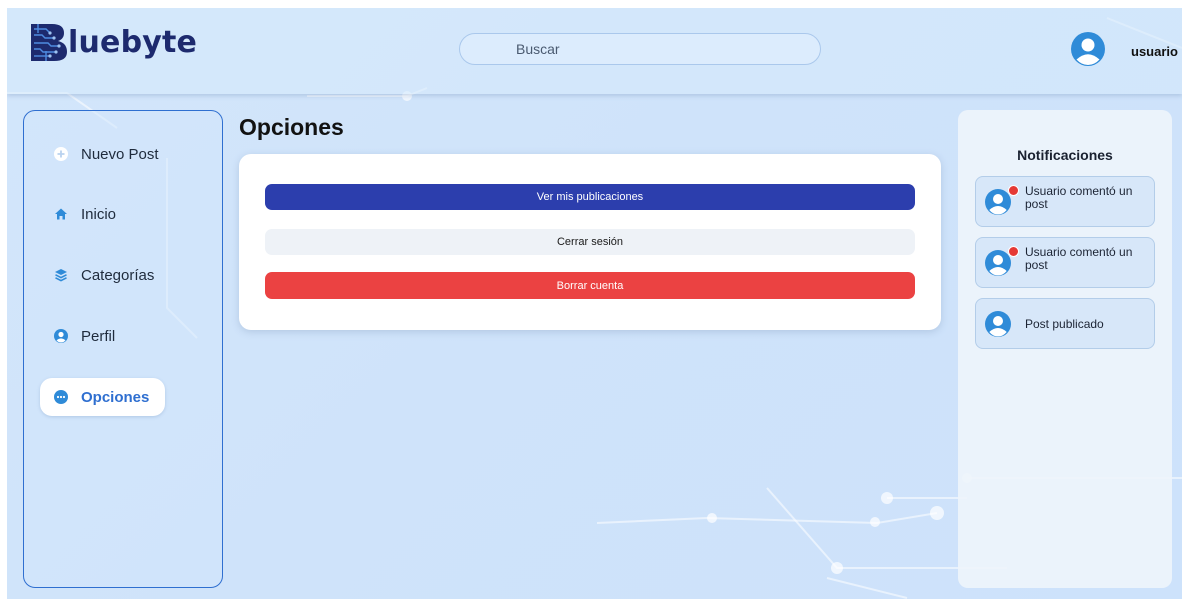 The height and width of the screenshot is (599, 1182). Describe the element at coordinates (590, 285) in the screenshot. I see `delete-account-button: Borrar cuenta` at that location.